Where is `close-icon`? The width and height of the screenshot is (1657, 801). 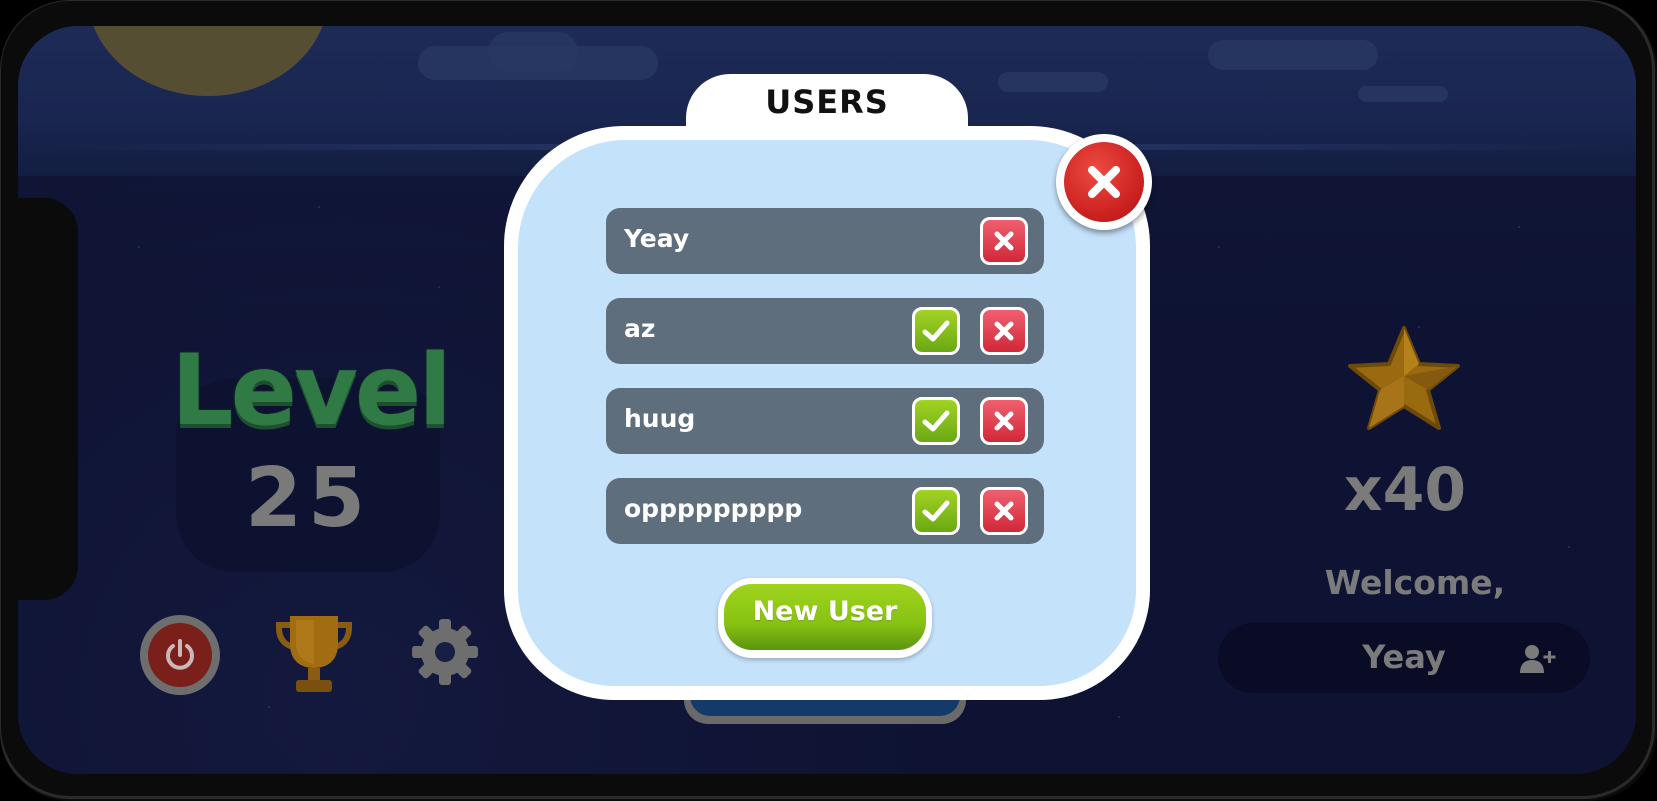
close-icon is located at coordinates (1104, 182).